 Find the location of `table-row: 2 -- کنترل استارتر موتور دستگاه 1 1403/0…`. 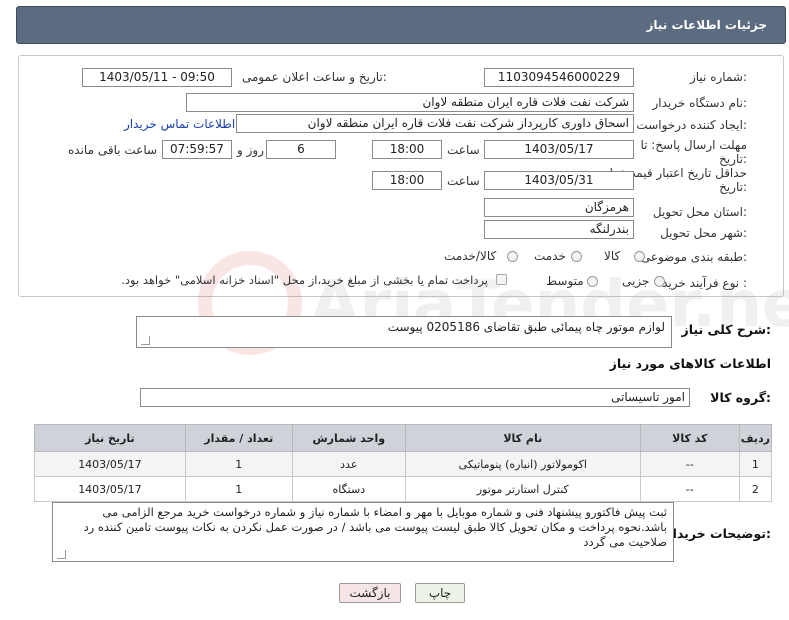

table-row: 2 -- کنترل استارتر موتور دستگاه 1 1403/0… is located at coordinates (403, 489).